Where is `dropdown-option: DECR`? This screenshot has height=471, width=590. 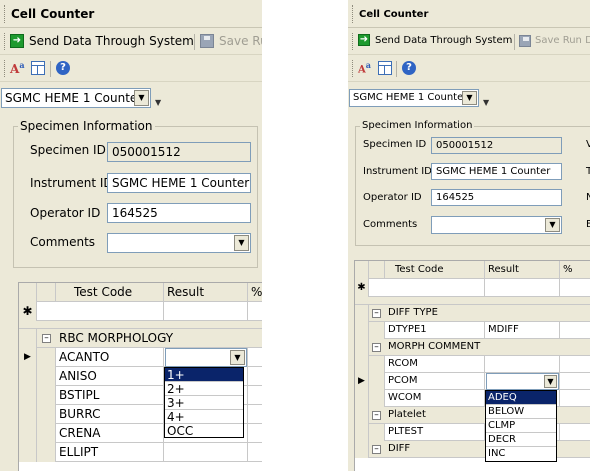 dropdown-option: DECR is located at coordinates (521, 440).